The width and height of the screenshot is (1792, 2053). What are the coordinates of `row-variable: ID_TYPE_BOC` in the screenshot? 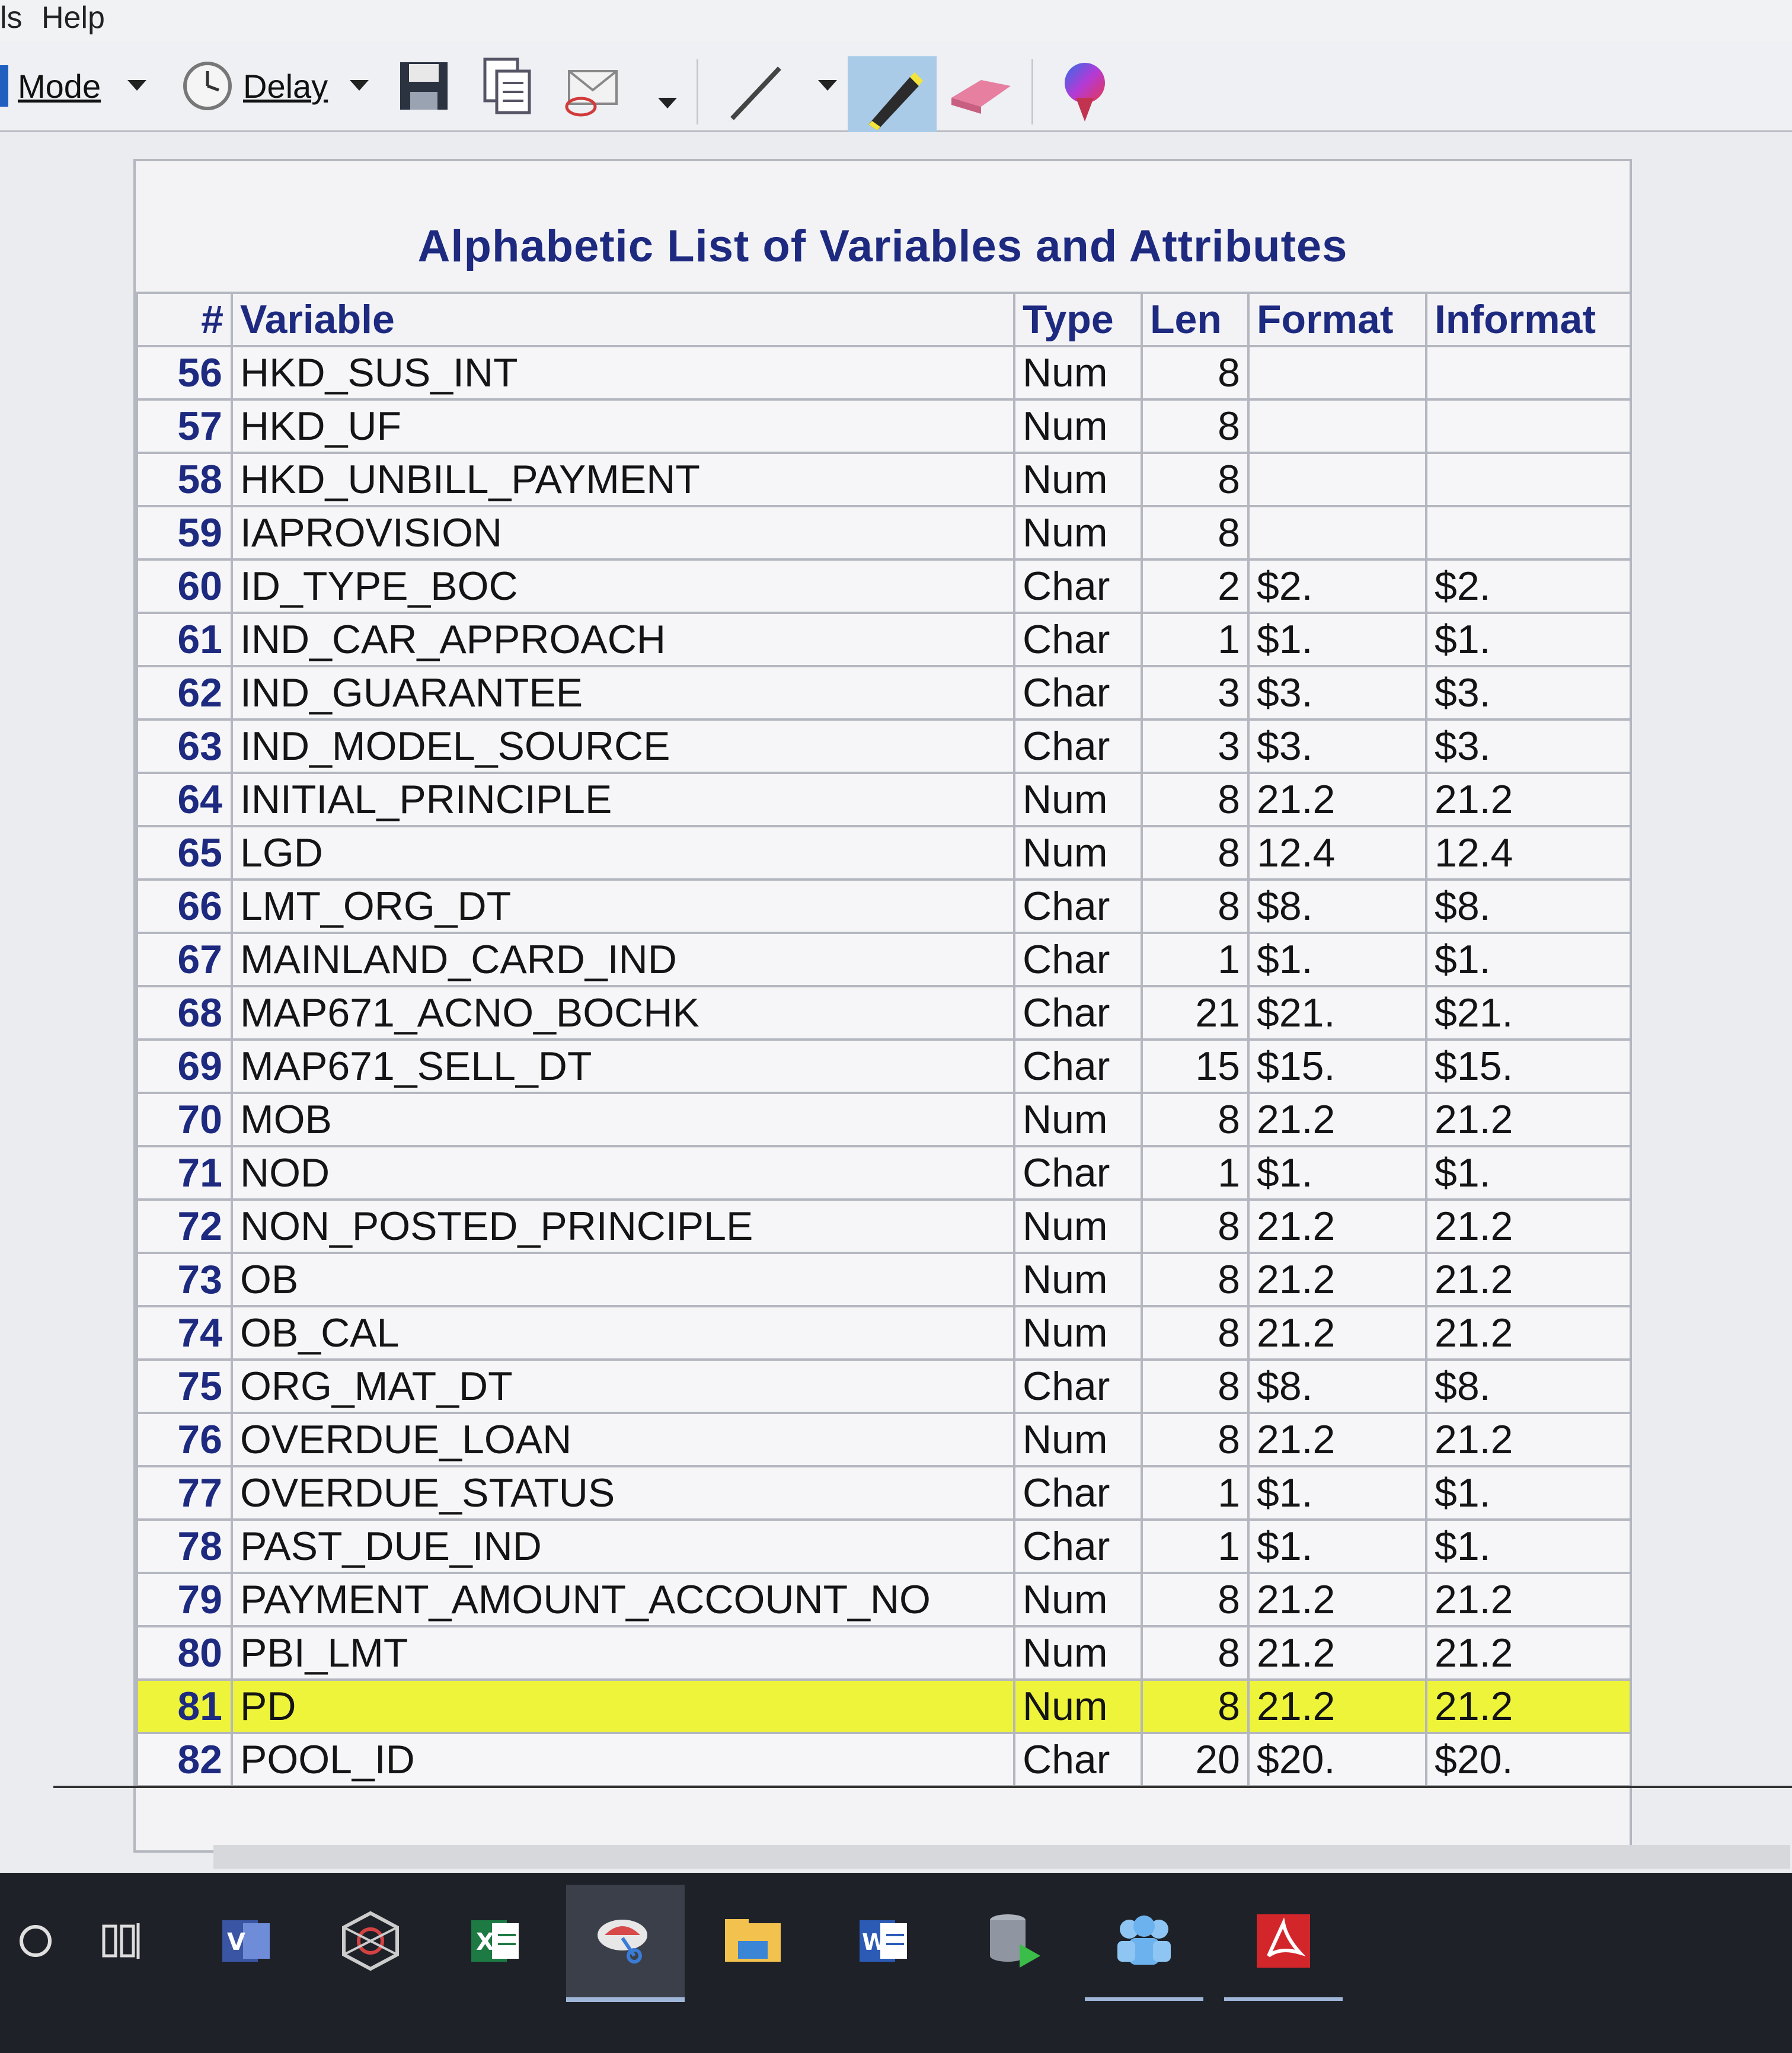 It's located at (623, 586).